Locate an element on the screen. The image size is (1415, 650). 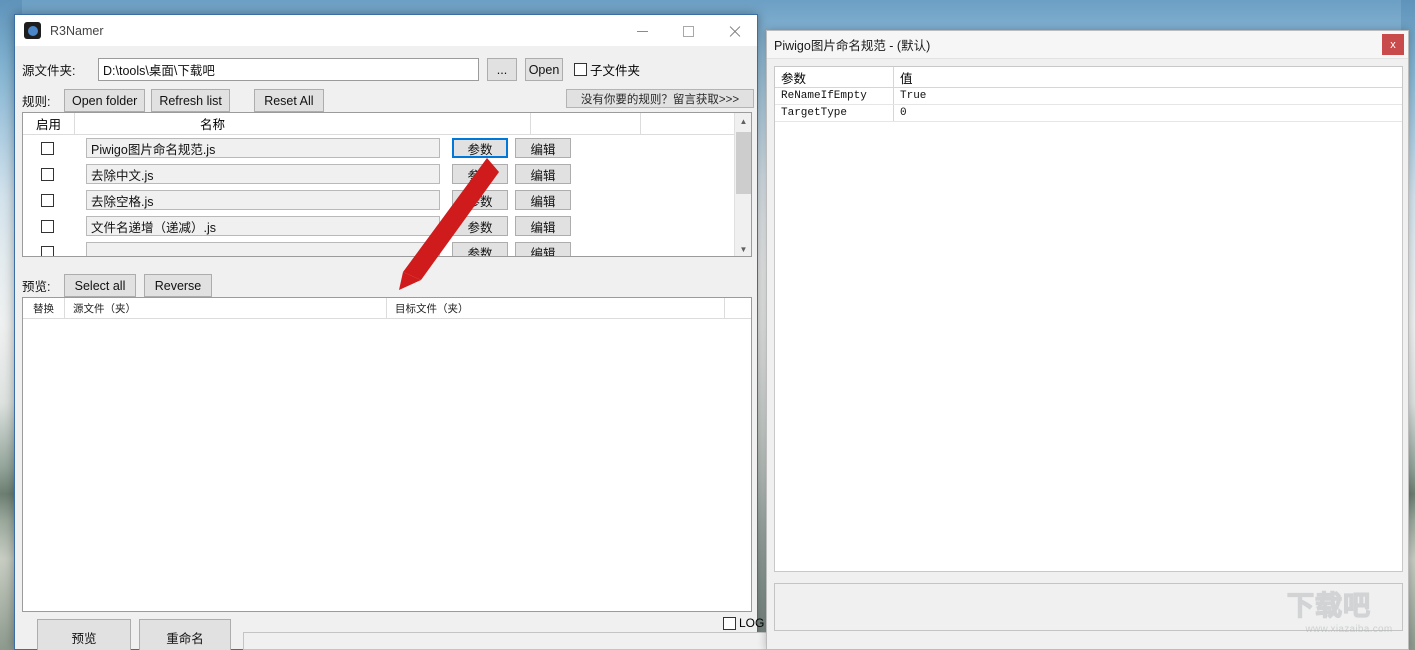
checkbox-box-subfolder is located at coordinates (580, 69).